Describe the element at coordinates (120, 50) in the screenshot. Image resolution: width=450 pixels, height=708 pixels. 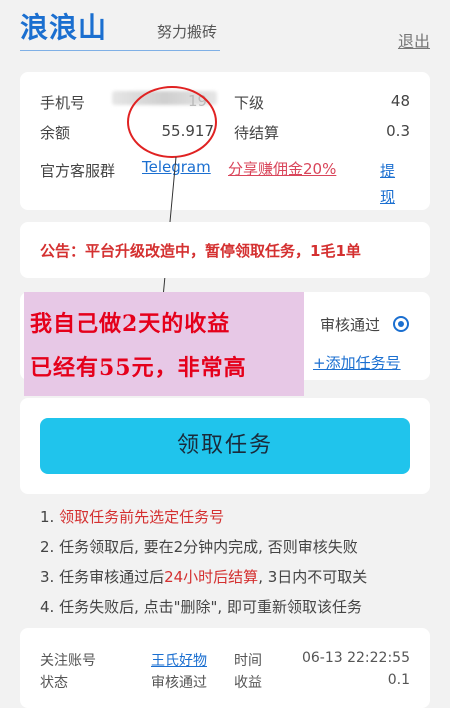
I see `title-underline` at that location.